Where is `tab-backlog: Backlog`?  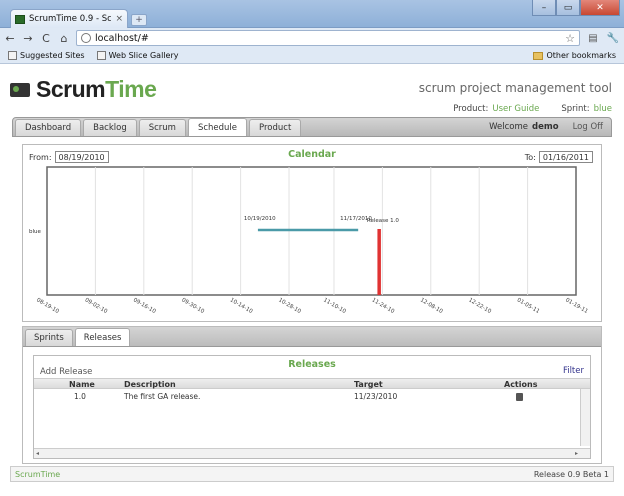
tab-backlog: Backlog is located at coordinates (110, 127).